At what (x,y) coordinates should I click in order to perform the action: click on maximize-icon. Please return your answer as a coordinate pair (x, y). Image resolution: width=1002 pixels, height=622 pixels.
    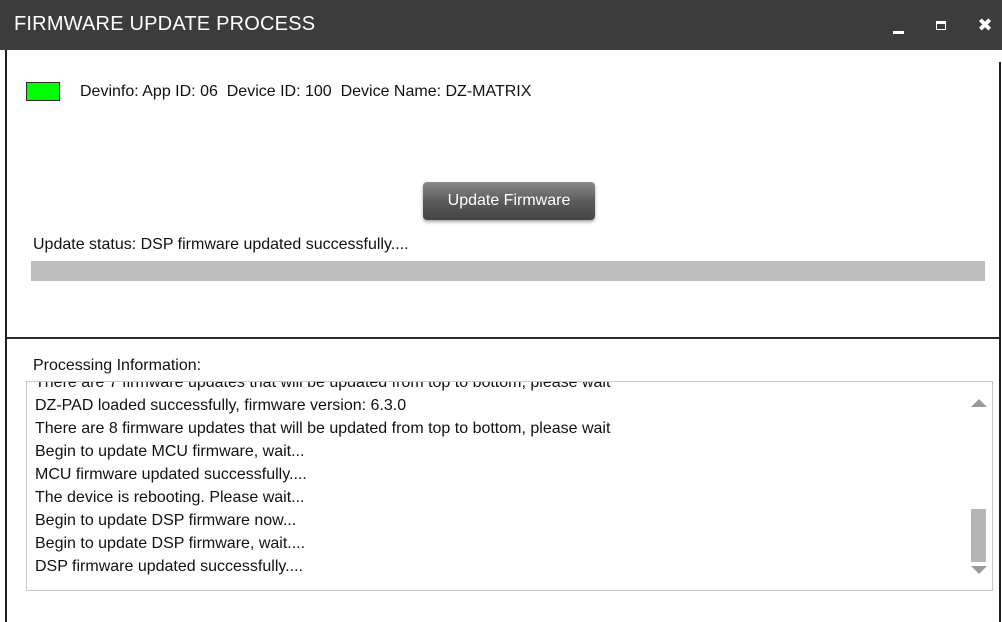
    Looking at the image, I should click on (941, 25).